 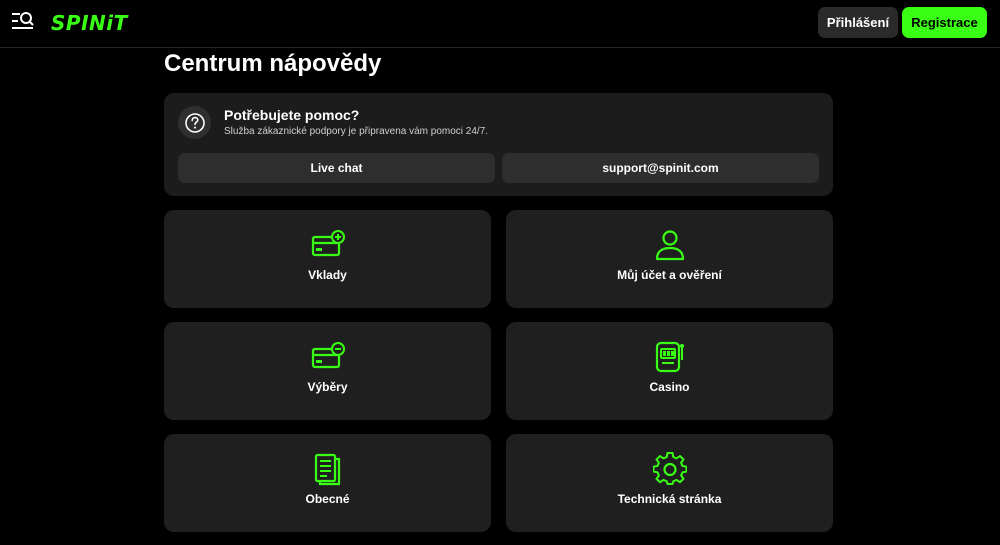 What do you see at coordinates (669, 245) in the screenshot?
I see `user-icon` at bounding box center [669, 245].